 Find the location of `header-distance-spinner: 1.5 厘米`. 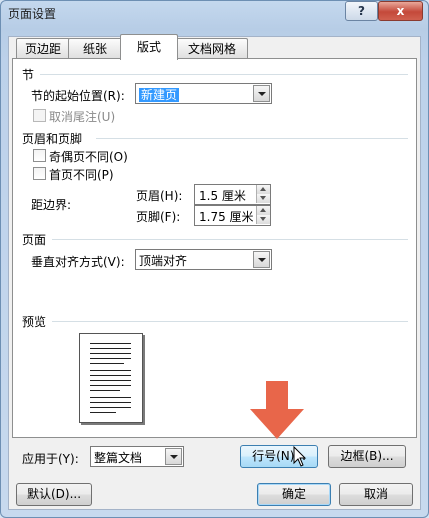

header-distance-spinner: 1.5 厘米 is located at coordinates (232, 194).